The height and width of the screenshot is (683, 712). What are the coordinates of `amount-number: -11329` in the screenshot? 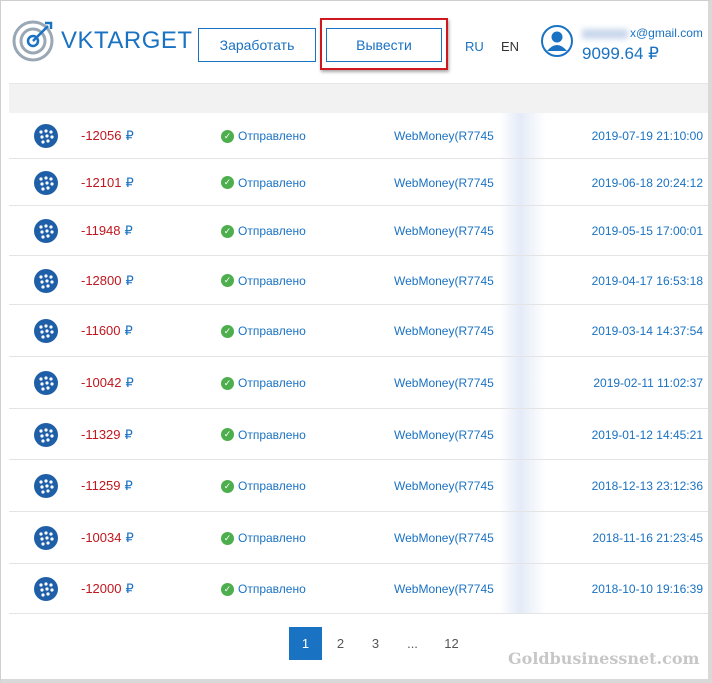 It's located at (101, 434).